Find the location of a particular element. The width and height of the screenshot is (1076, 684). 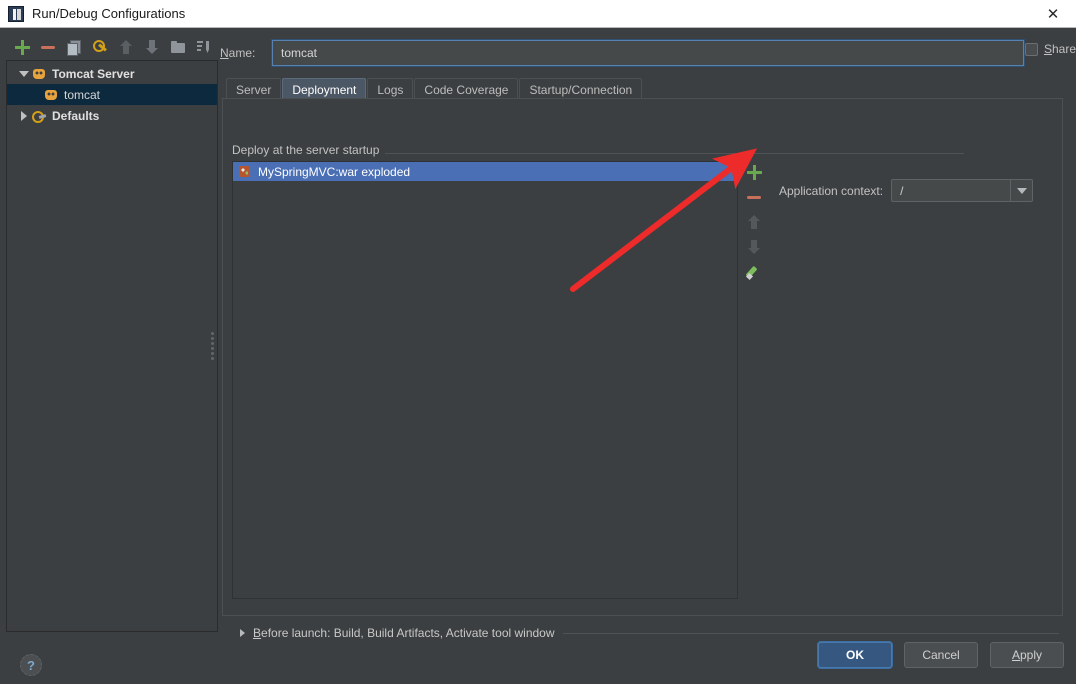

ok-button: OK is located at coordinates (855, 655).